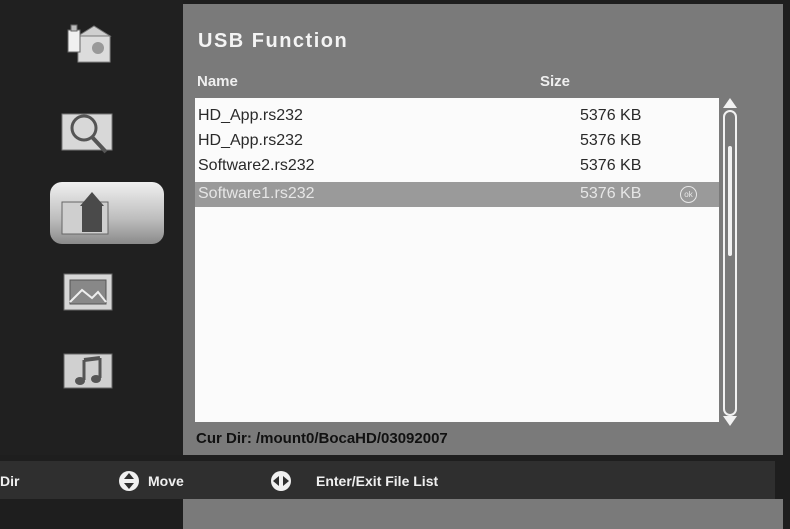 Image resolution: width=790 pixels, height=529 pixels. What do you see at coordinates (555, 81) in the screenshot?
I see `column-header-size: Size` at bounding box center [555, 81].